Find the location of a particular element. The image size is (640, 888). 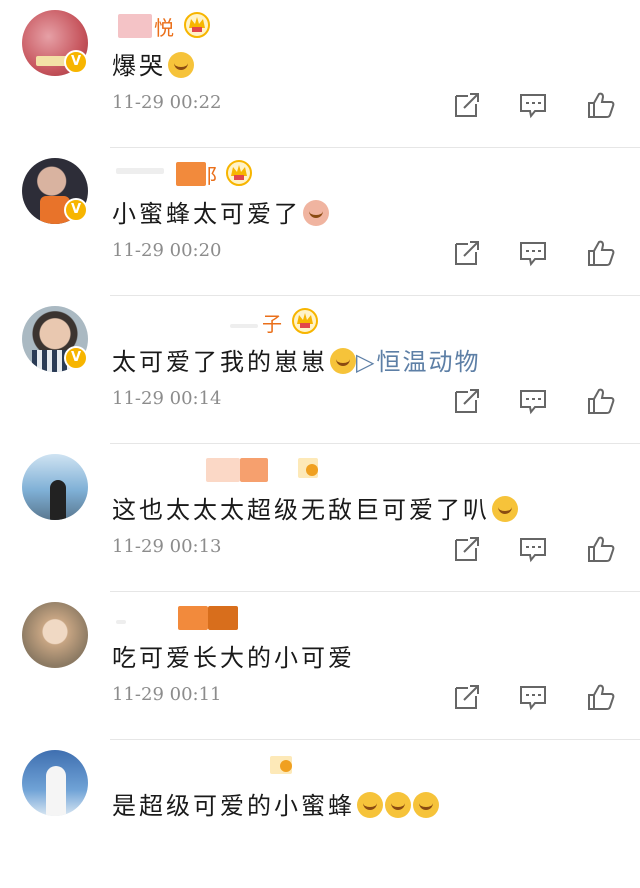

comment-text: 小蜜蜂太可爱了 is located at coordinates (220, 211).